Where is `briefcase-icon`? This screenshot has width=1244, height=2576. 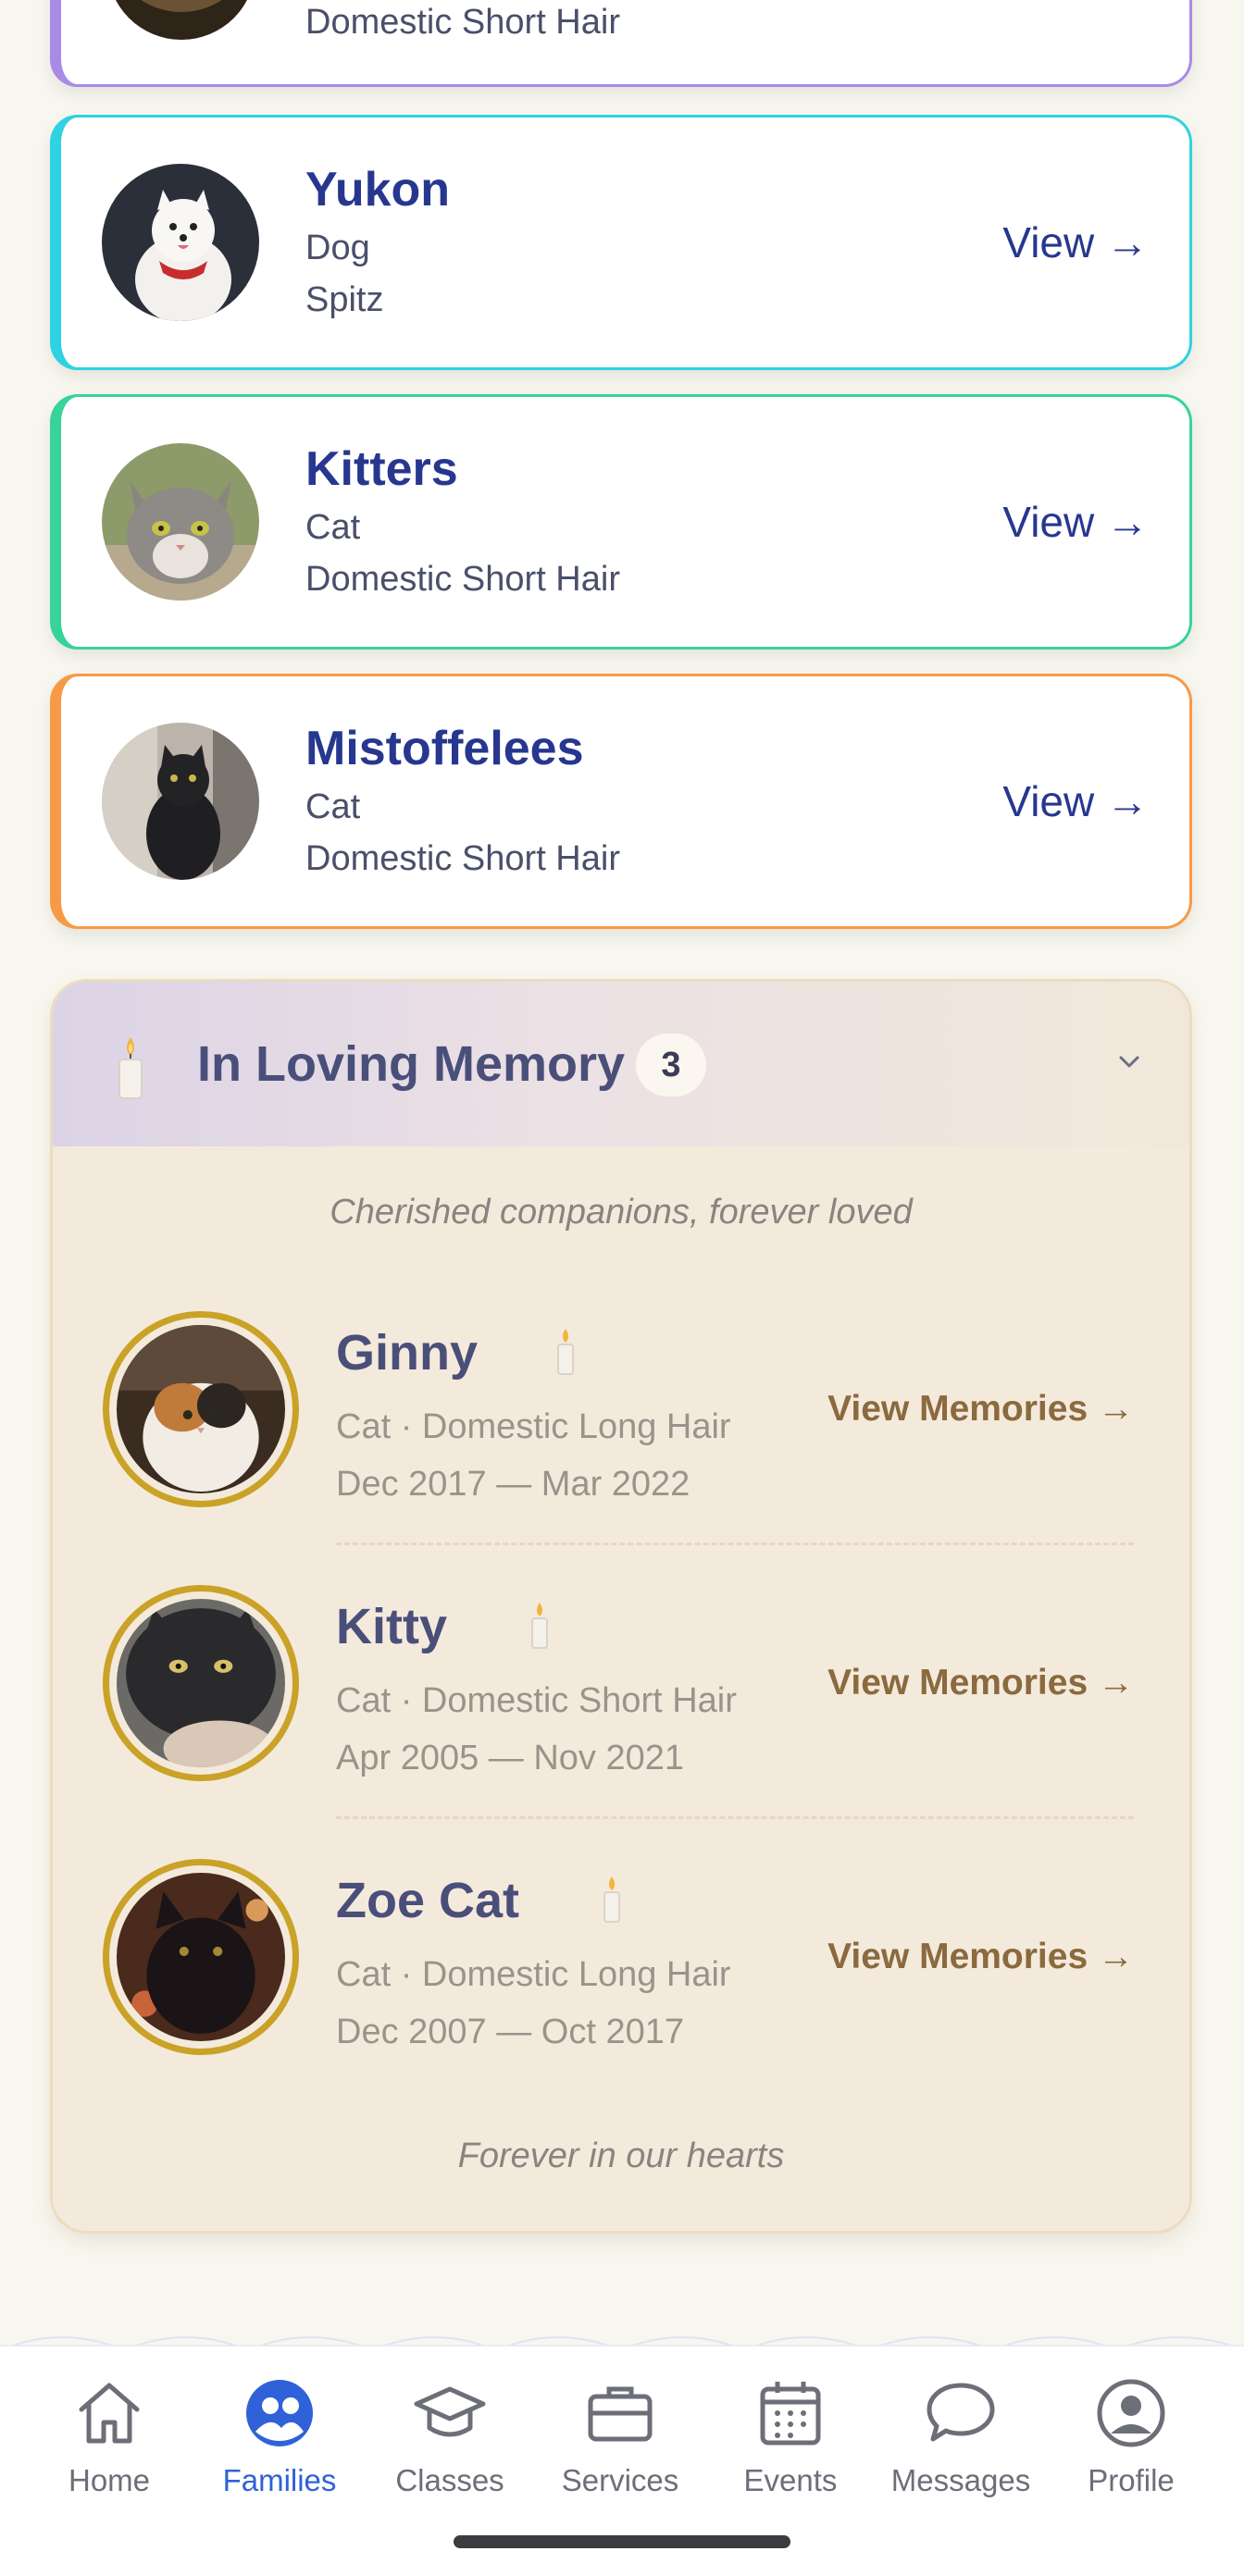
briefcase-icon is located at coordinates (620, 2414).